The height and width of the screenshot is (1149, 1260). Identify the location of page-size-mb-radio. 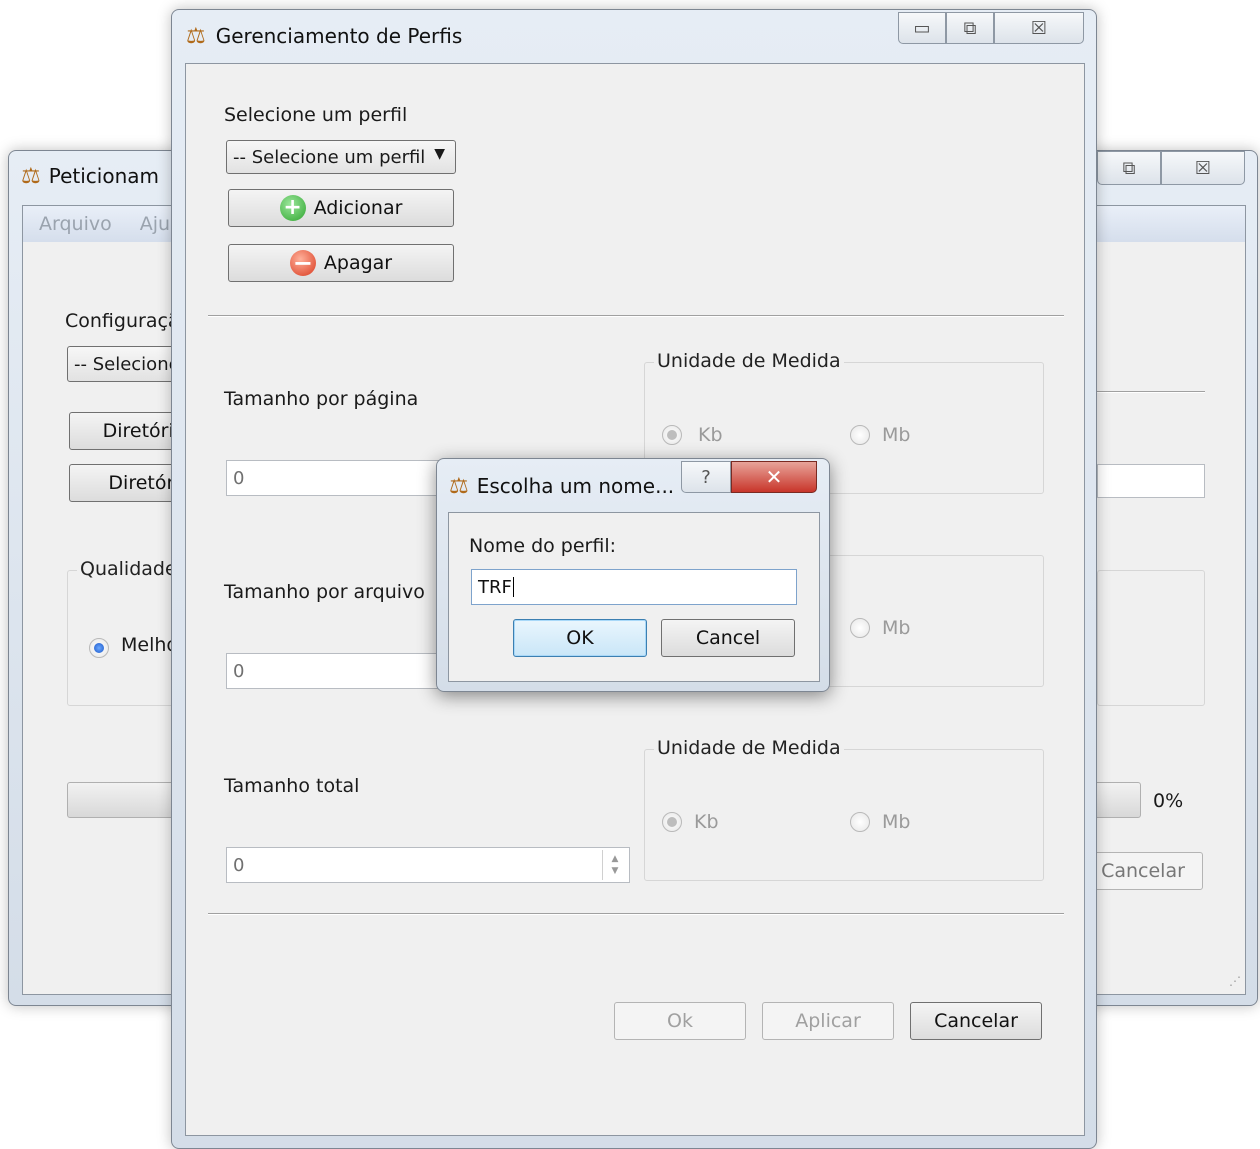
(860, 435).